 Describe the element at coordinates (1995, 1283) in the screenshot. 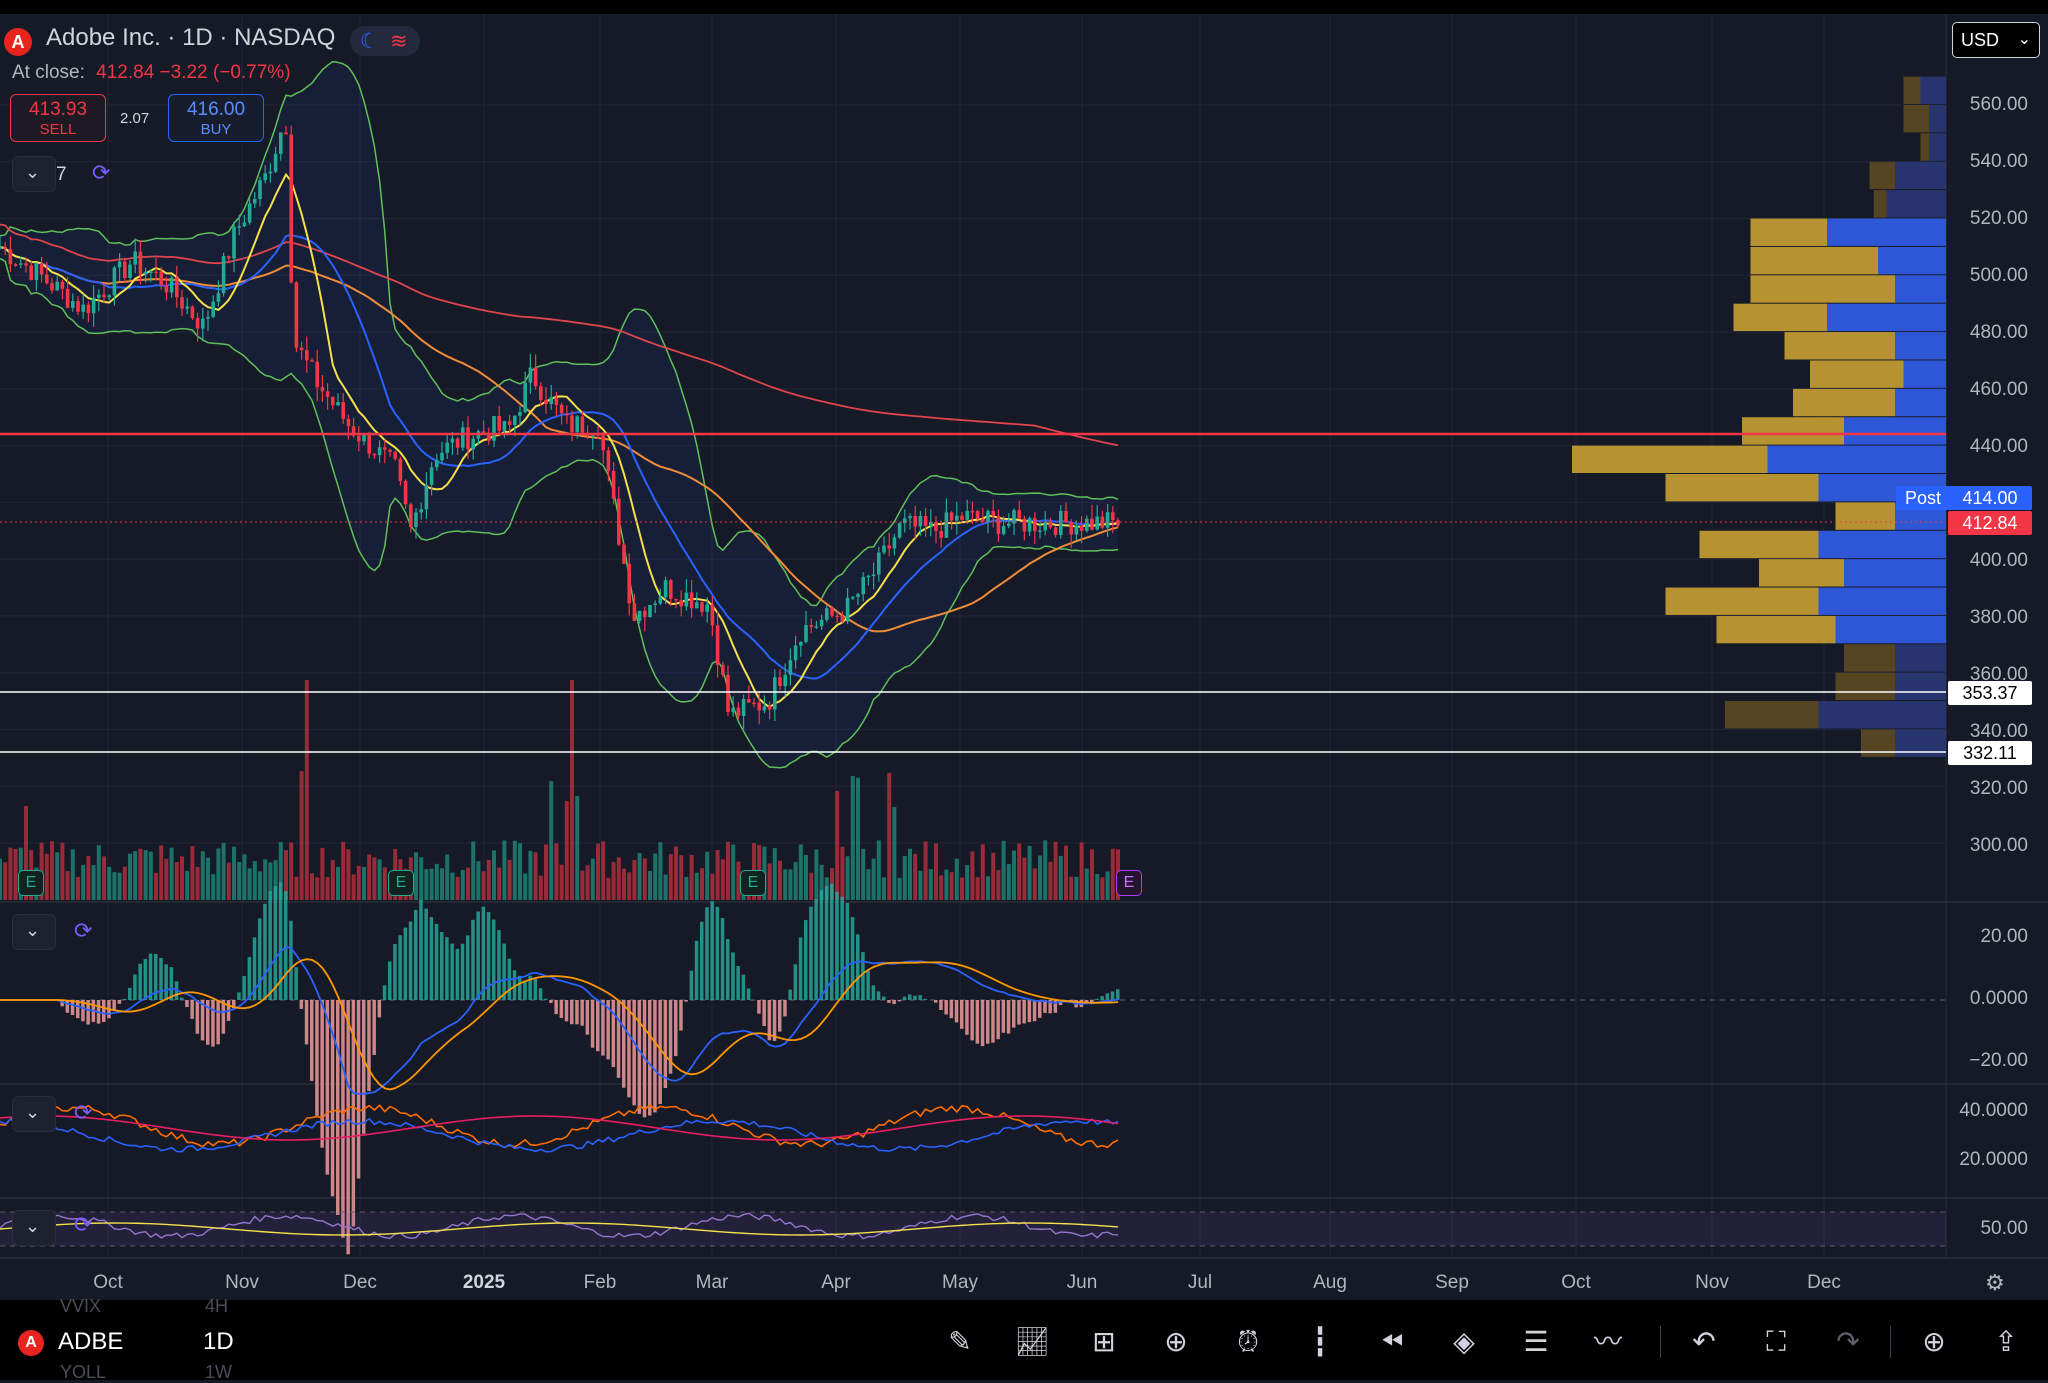

I see `chart-settings-gear-icon: ⚙` at that location.